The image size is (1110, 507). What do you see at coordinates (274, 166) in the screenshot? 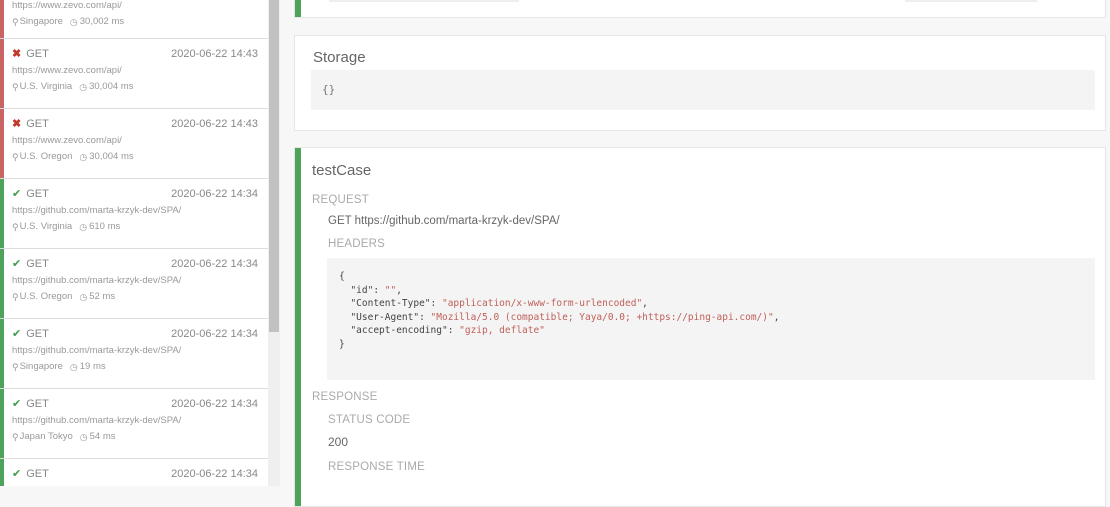
I see `scrollbar-thumb` at bounding box center [274, 166].